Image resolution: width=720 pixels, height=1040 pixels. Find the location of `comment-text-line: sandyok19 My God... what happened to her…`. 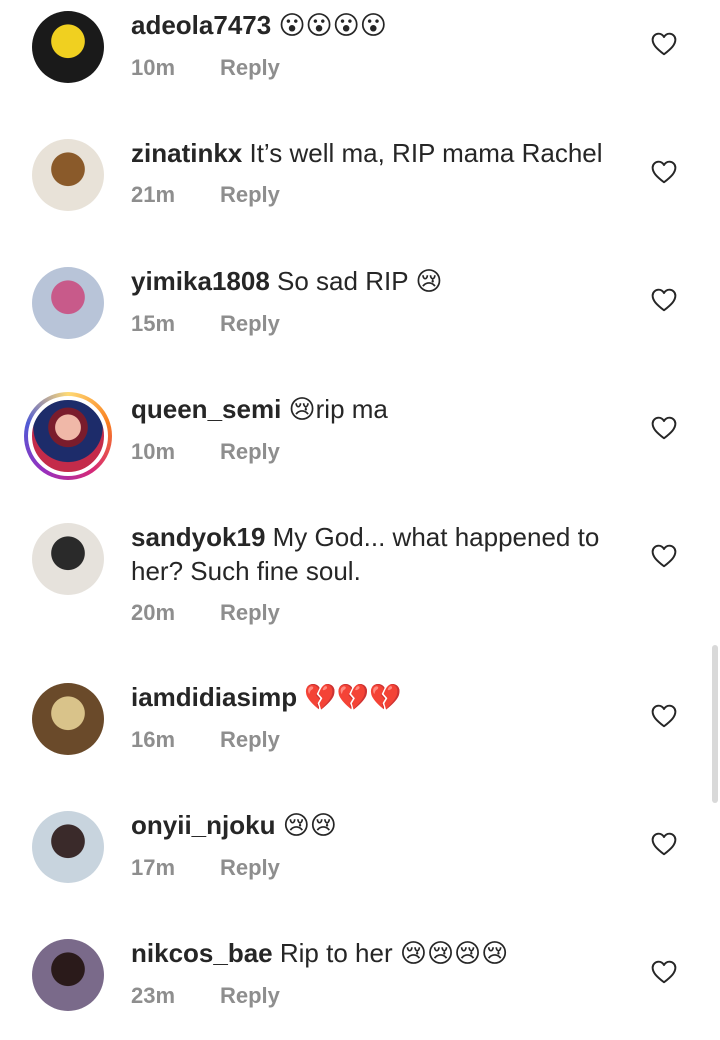

comment-text-line: sandyok19 My God... what happened to her… is located at coordinates (381, 554).